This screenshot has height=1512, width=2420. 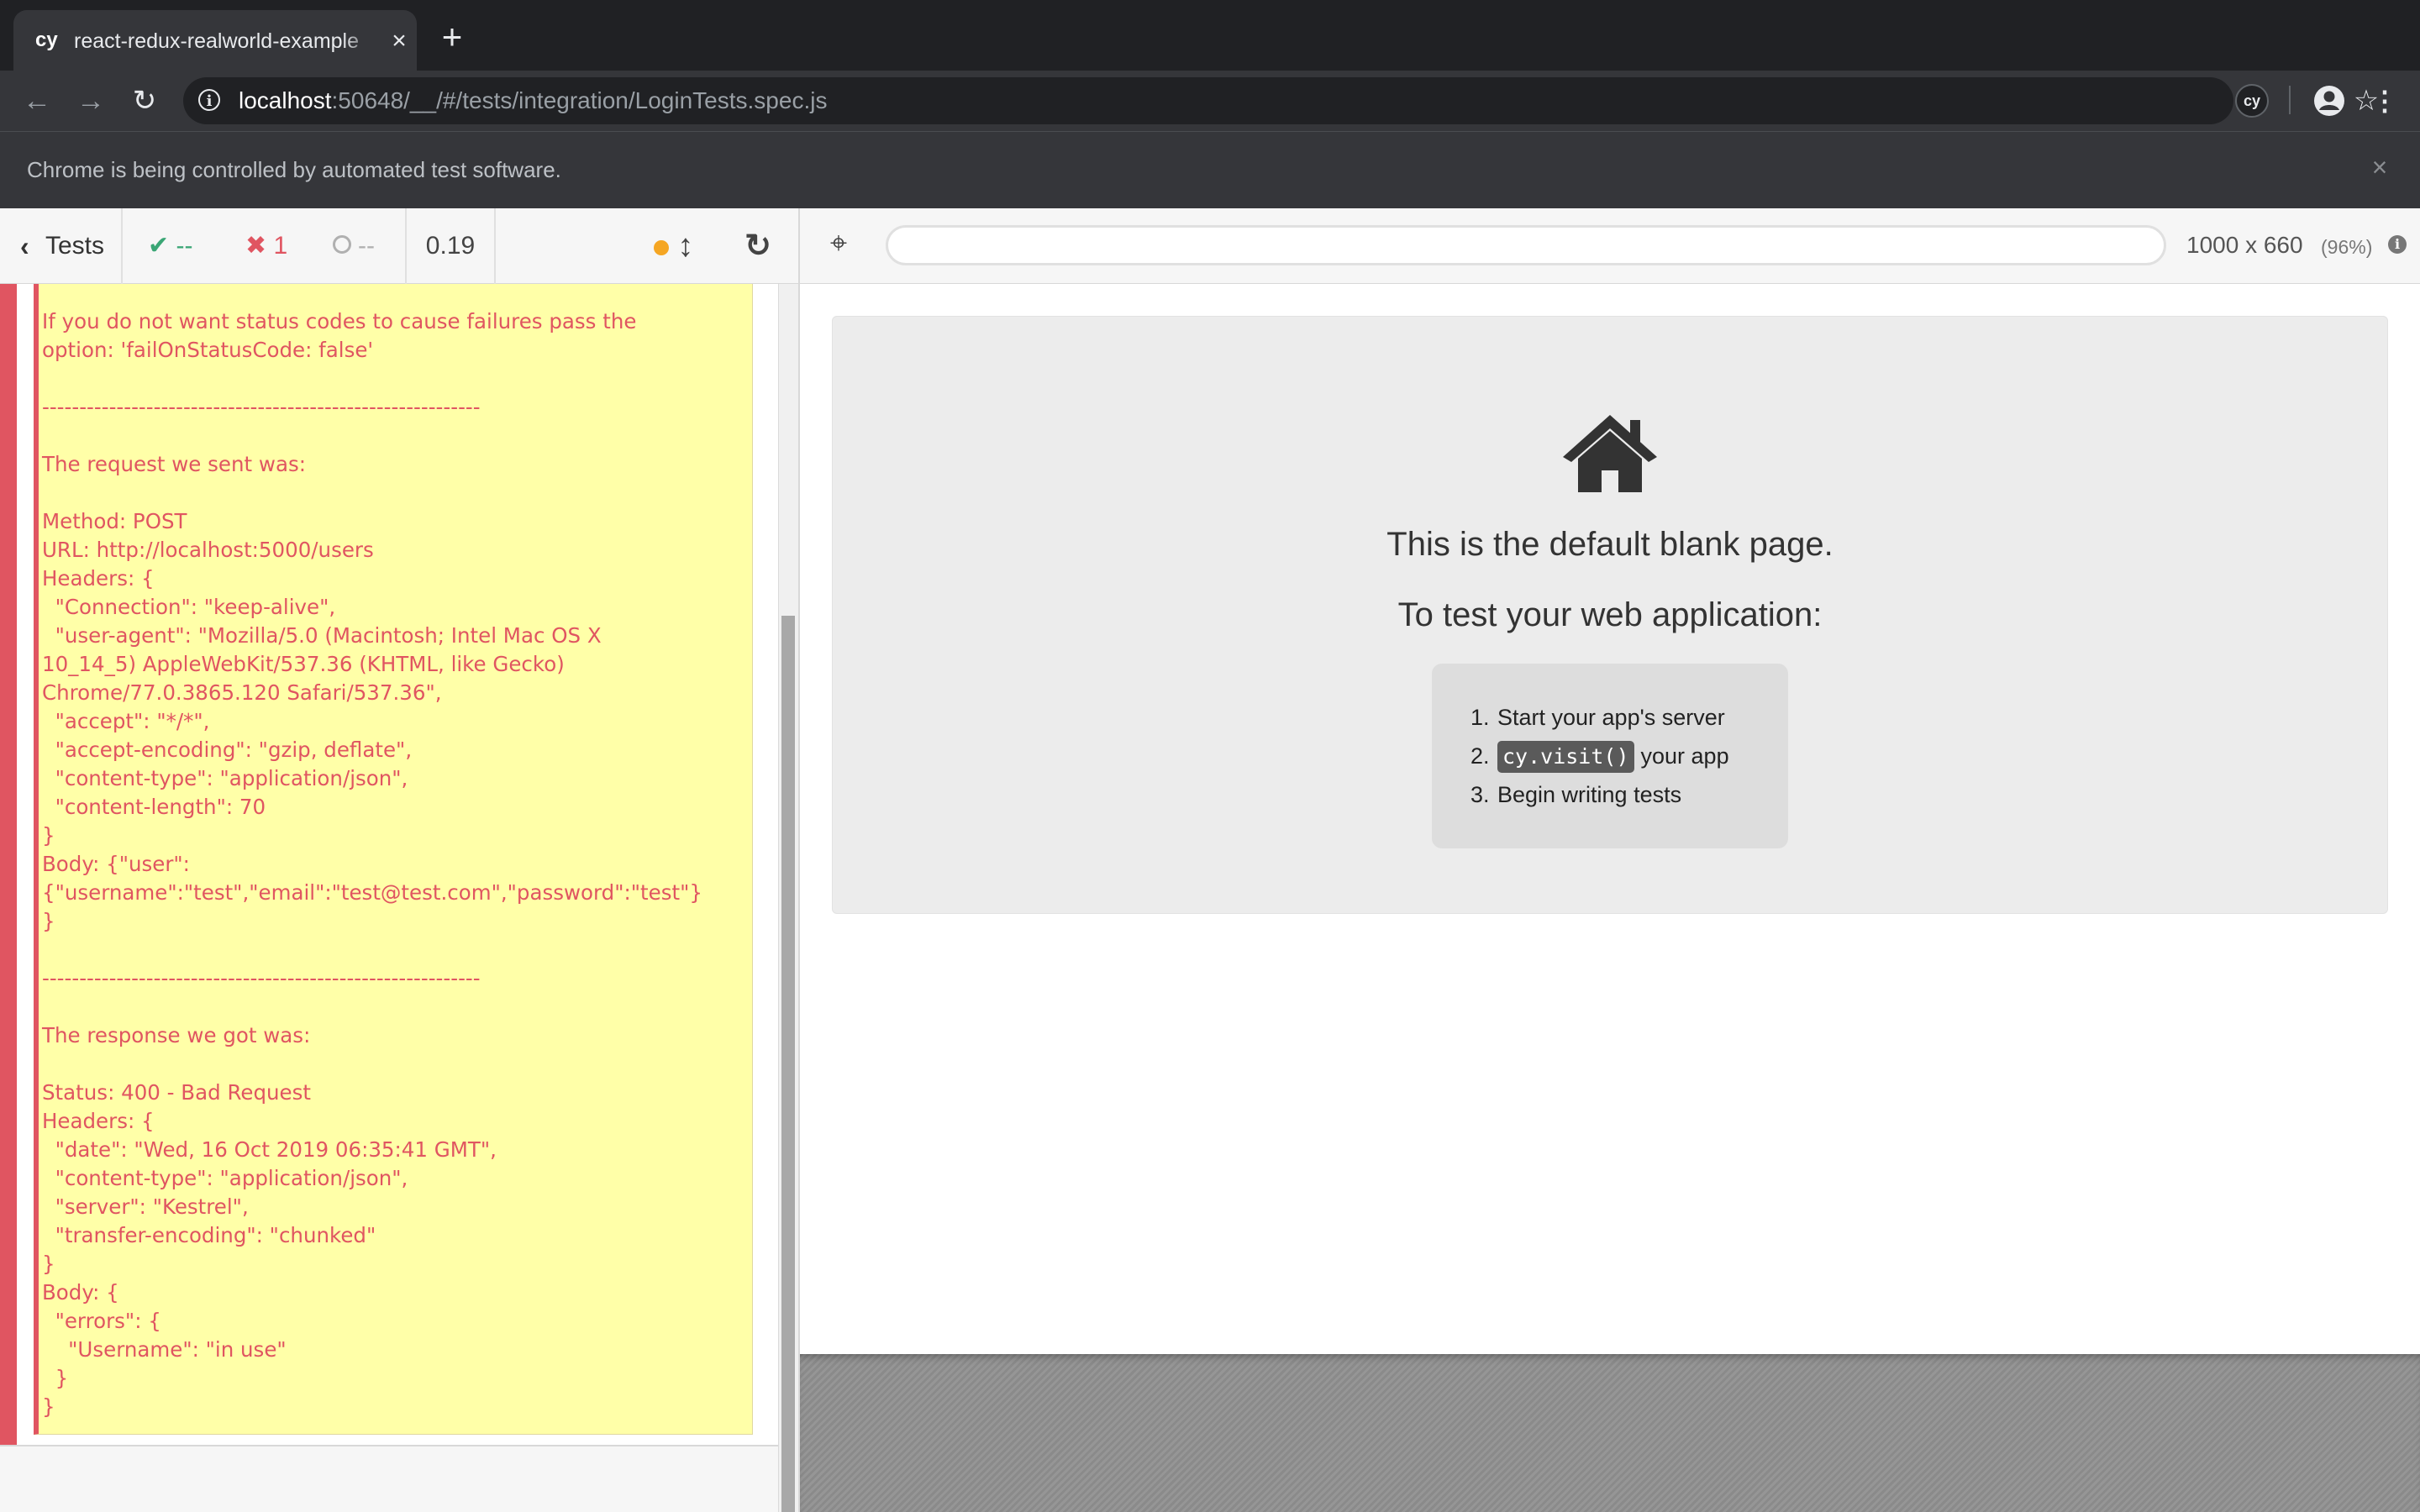 I want to click on list-item: 3. Begin writing tests, so click(x=1575, y=794).